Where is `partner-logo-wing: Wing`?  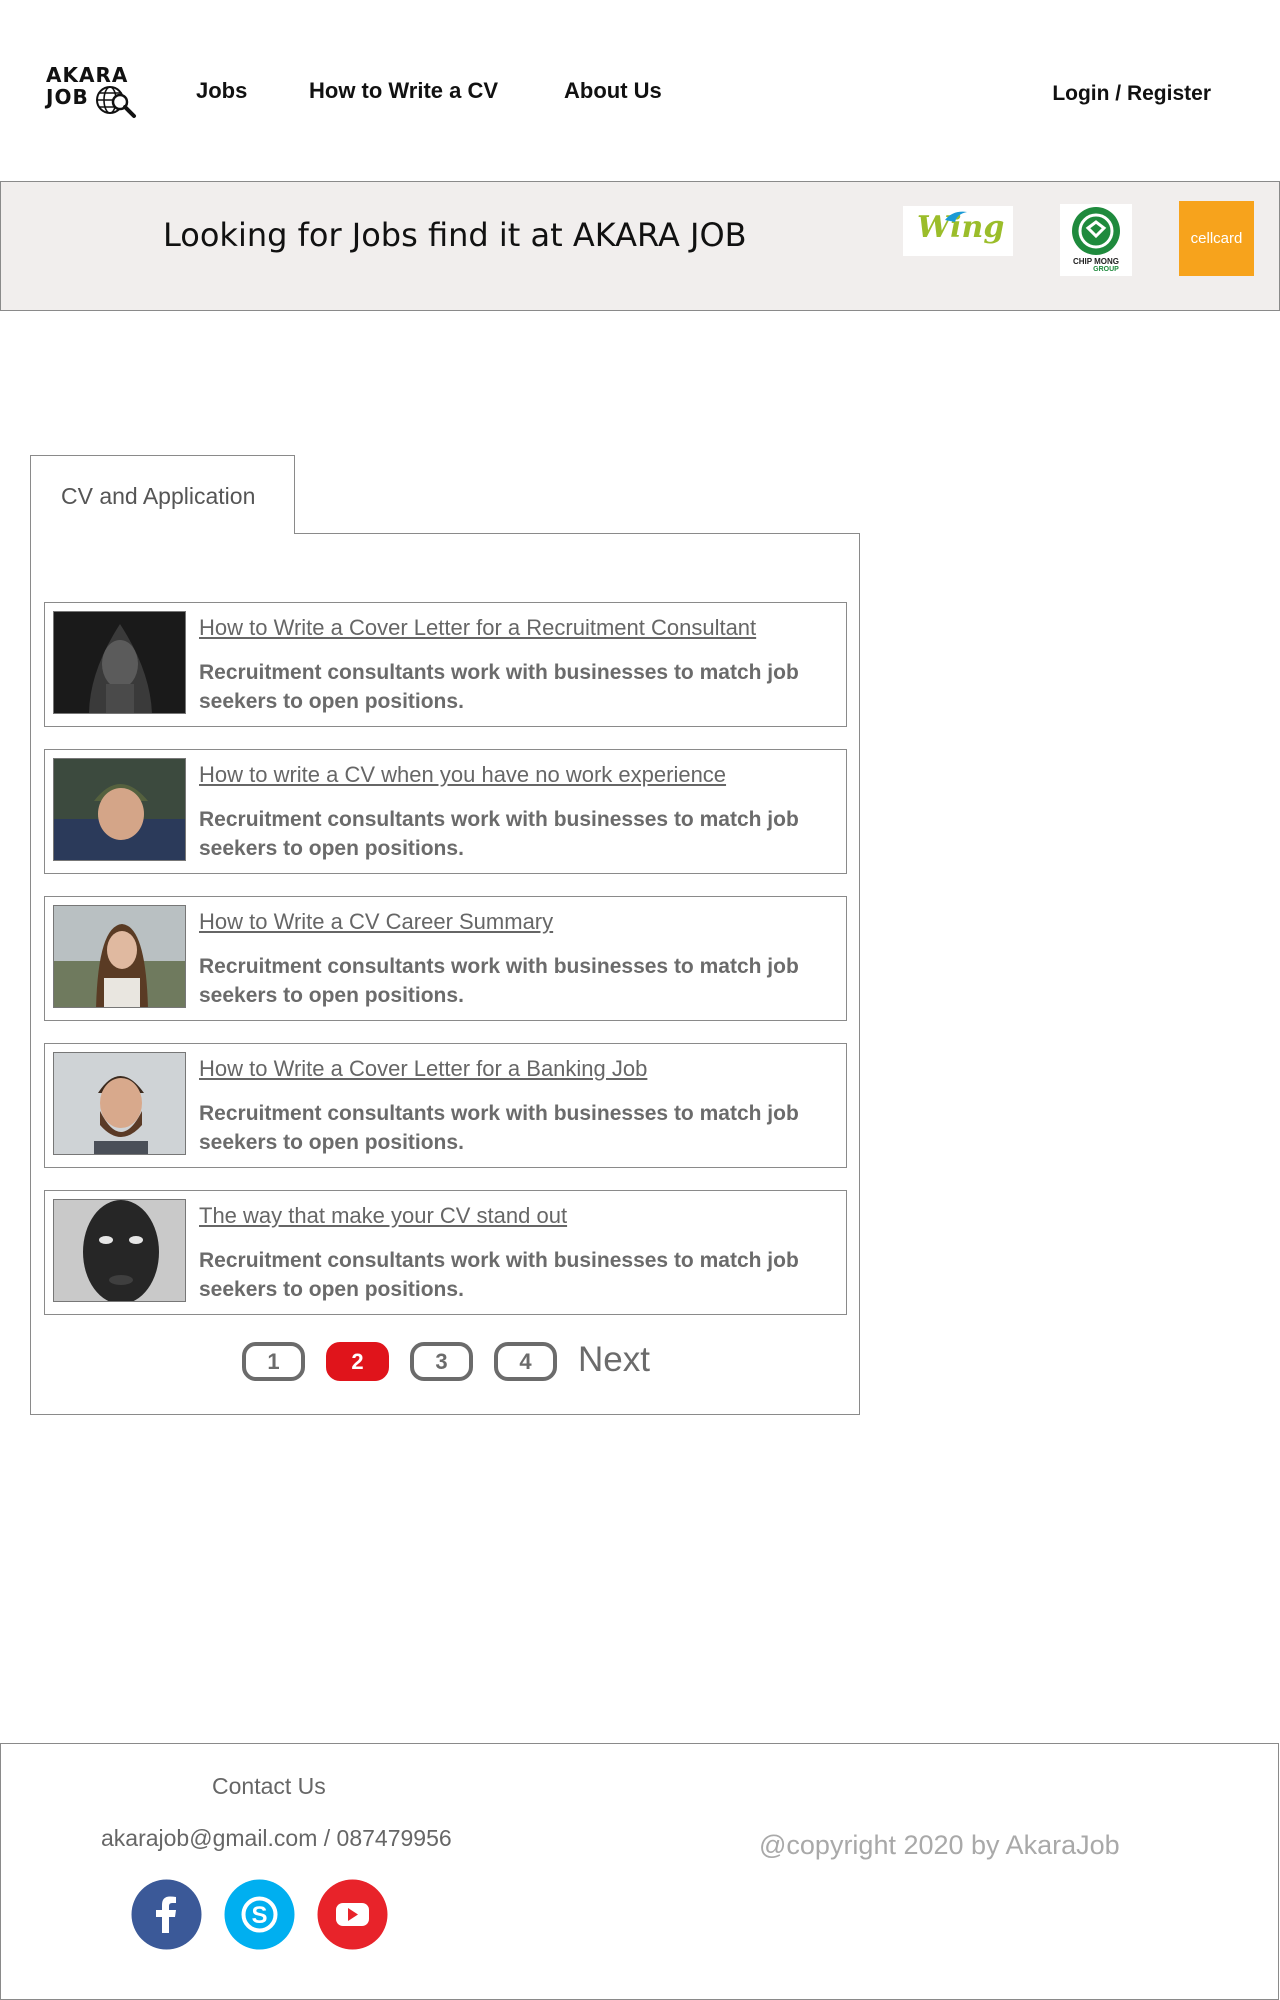
partner-logo-wing: Wing is located at coordinates (958, 231).